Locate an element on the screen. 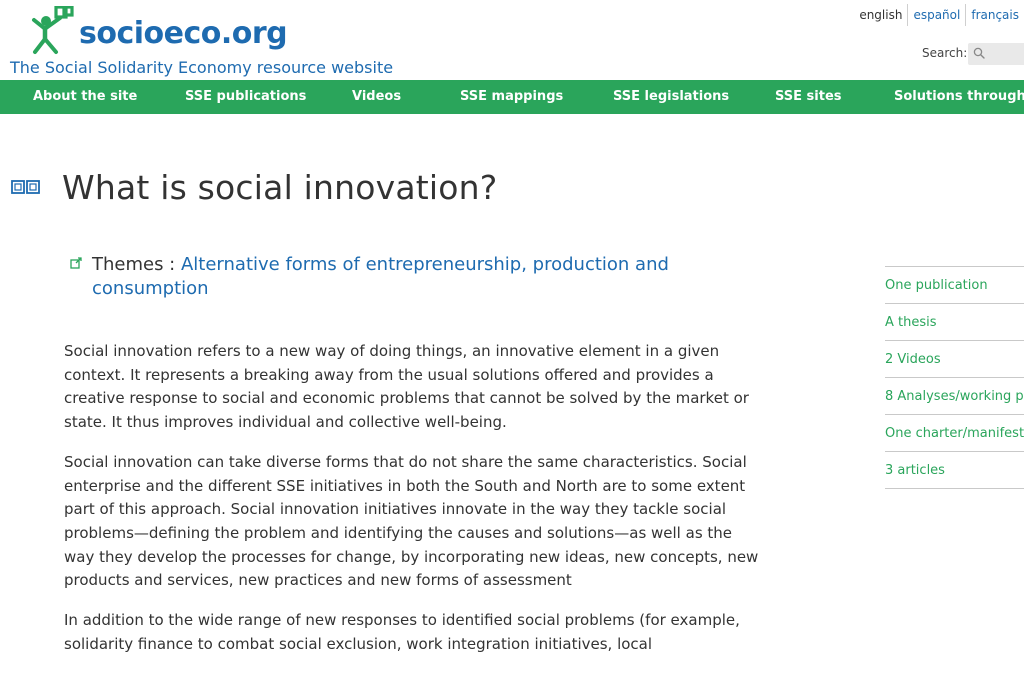 This screenshot has height=683, width=1024. lang-espanol: español is located at coordinates (936, 15).